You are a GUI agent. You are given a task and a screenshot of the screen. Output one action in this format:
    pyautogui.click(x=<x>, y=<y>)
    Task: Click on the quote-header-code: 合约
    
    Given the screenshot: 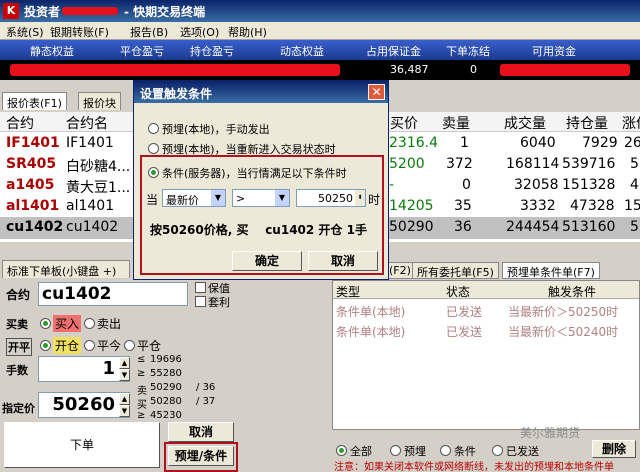 What is the action you would take?
    pyautogui.click(x=20, y=124)
    